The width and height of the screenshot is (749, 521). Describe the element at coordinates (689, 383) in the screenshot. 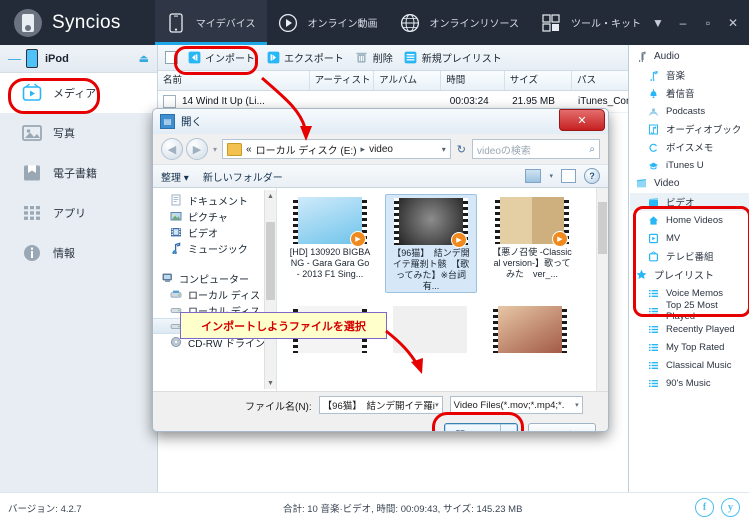

I see `playlist-item-90s-music: 90's Music` at that location.